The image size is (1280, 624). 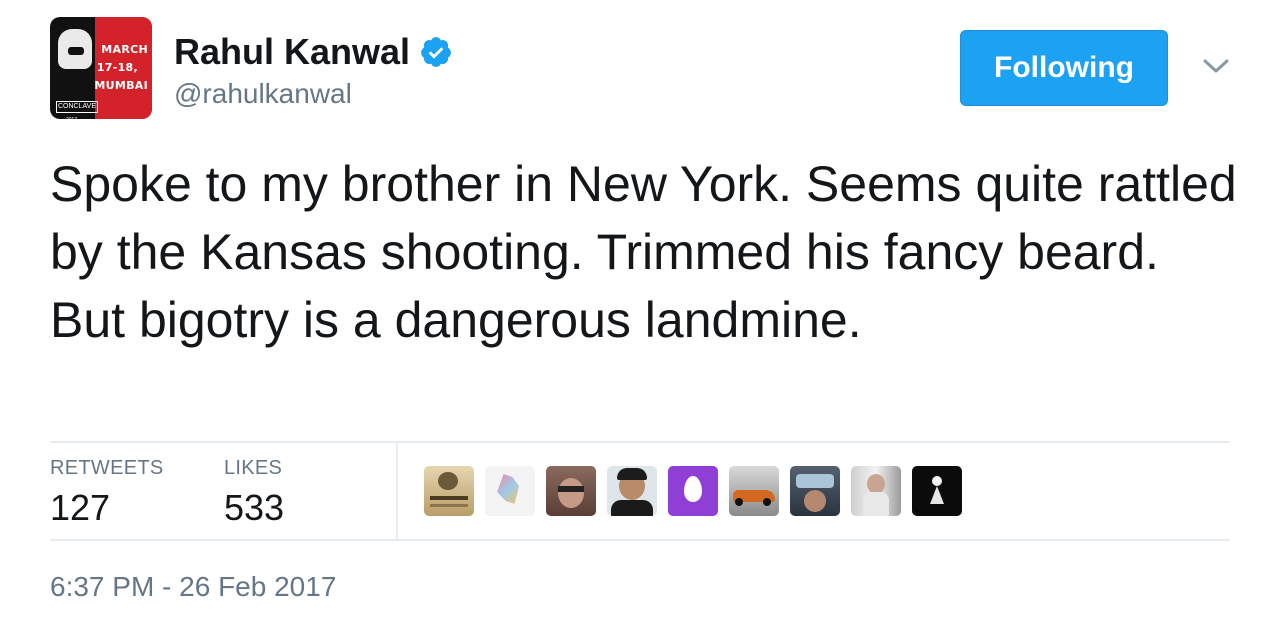 I want to click on avatar-city-text: MUMBAI, so click(x=121, y=85).